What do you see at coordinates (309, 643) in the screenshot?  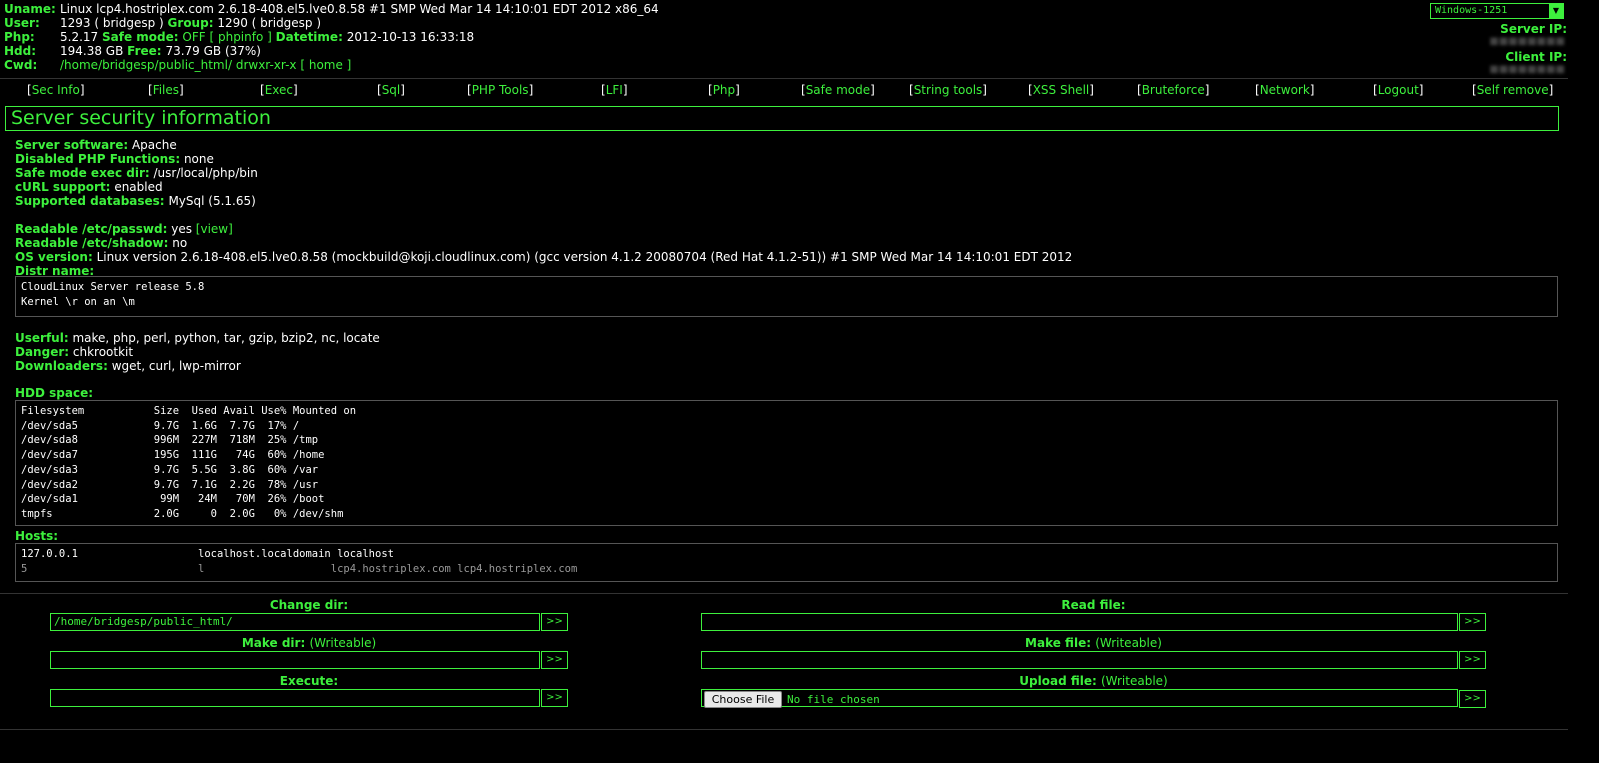 I see `make-dir-label: Make dir: (Writeable)` at bounding box center [309, 643].